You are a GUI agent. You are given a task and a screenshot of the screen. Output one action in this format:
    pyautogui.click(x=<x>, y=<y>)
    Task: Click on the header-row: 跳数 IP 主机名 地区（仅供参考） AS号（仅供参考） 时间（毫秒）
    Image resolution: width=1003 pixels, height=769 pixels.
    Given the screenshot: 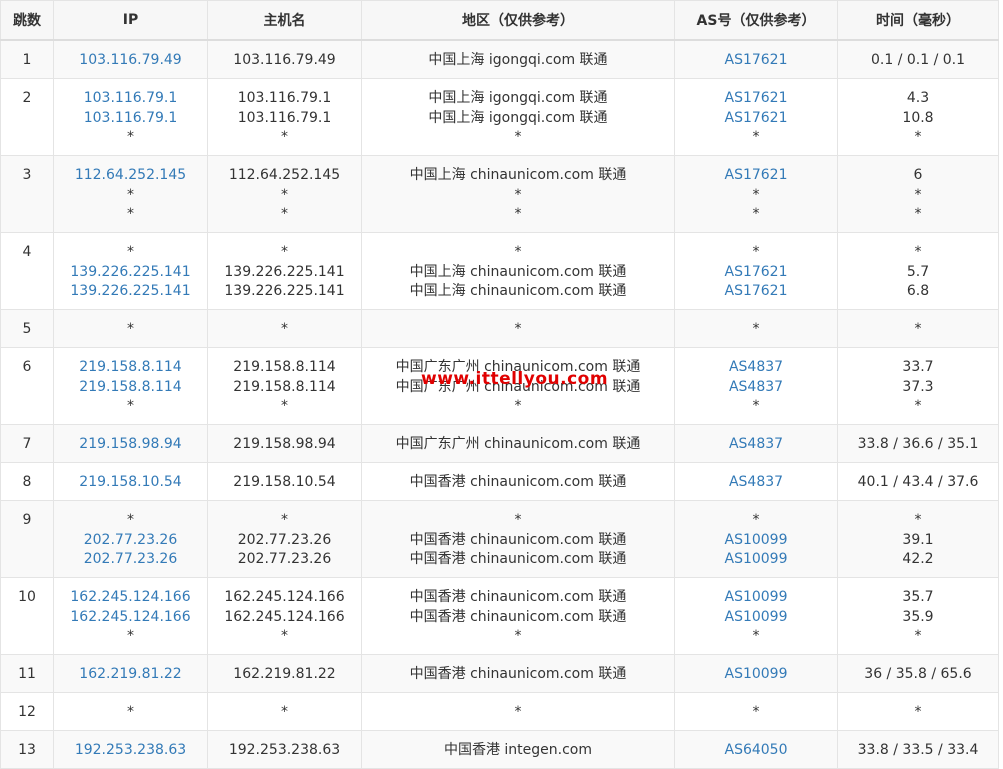 What is the action you would take?
    pyautogui.click(x=499, y=20)
    